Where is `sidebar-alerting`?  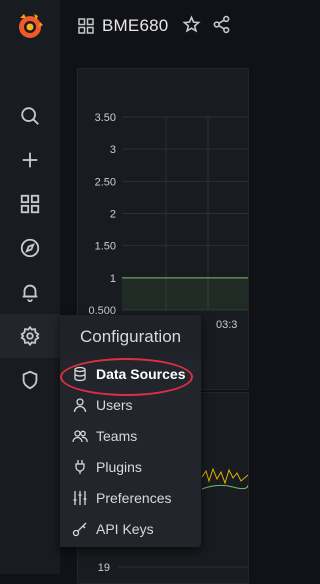
sidebar-alerting is located at coordinates (30, 292).